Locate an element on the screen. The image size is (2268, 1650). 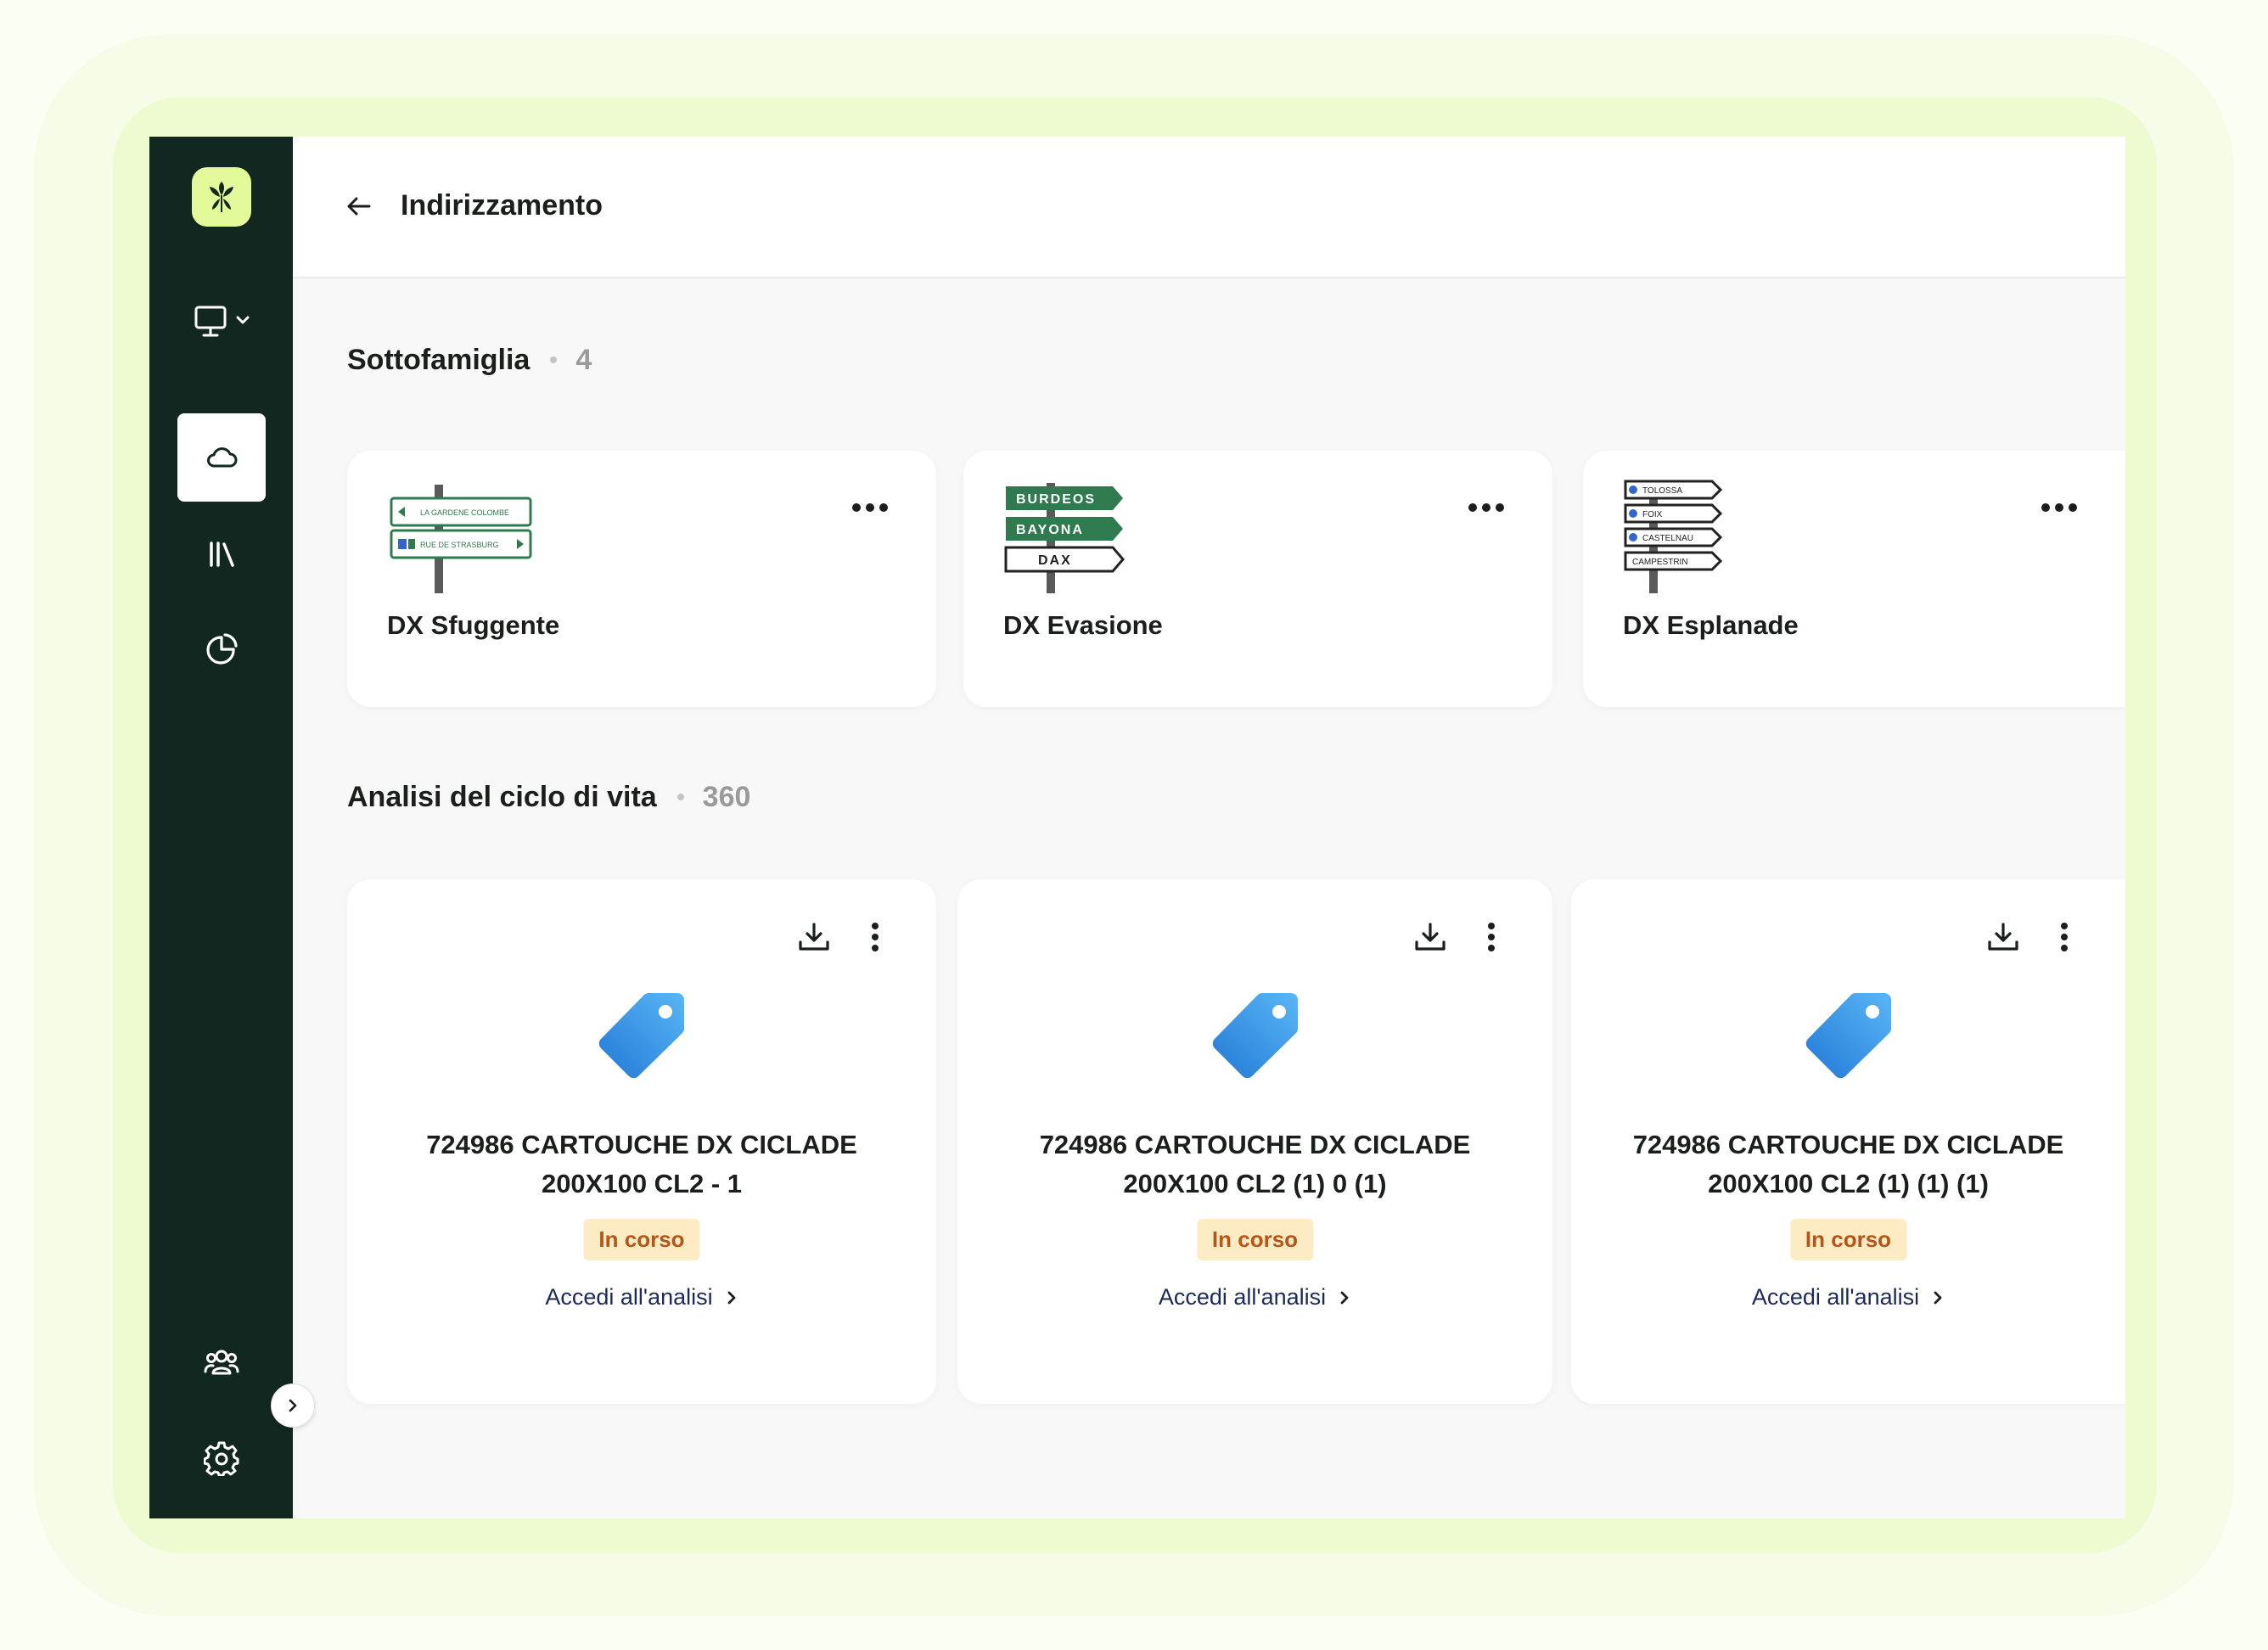
lca-title-line: 200X100 CL2 - 1 is located at coordinates (642, 1183).